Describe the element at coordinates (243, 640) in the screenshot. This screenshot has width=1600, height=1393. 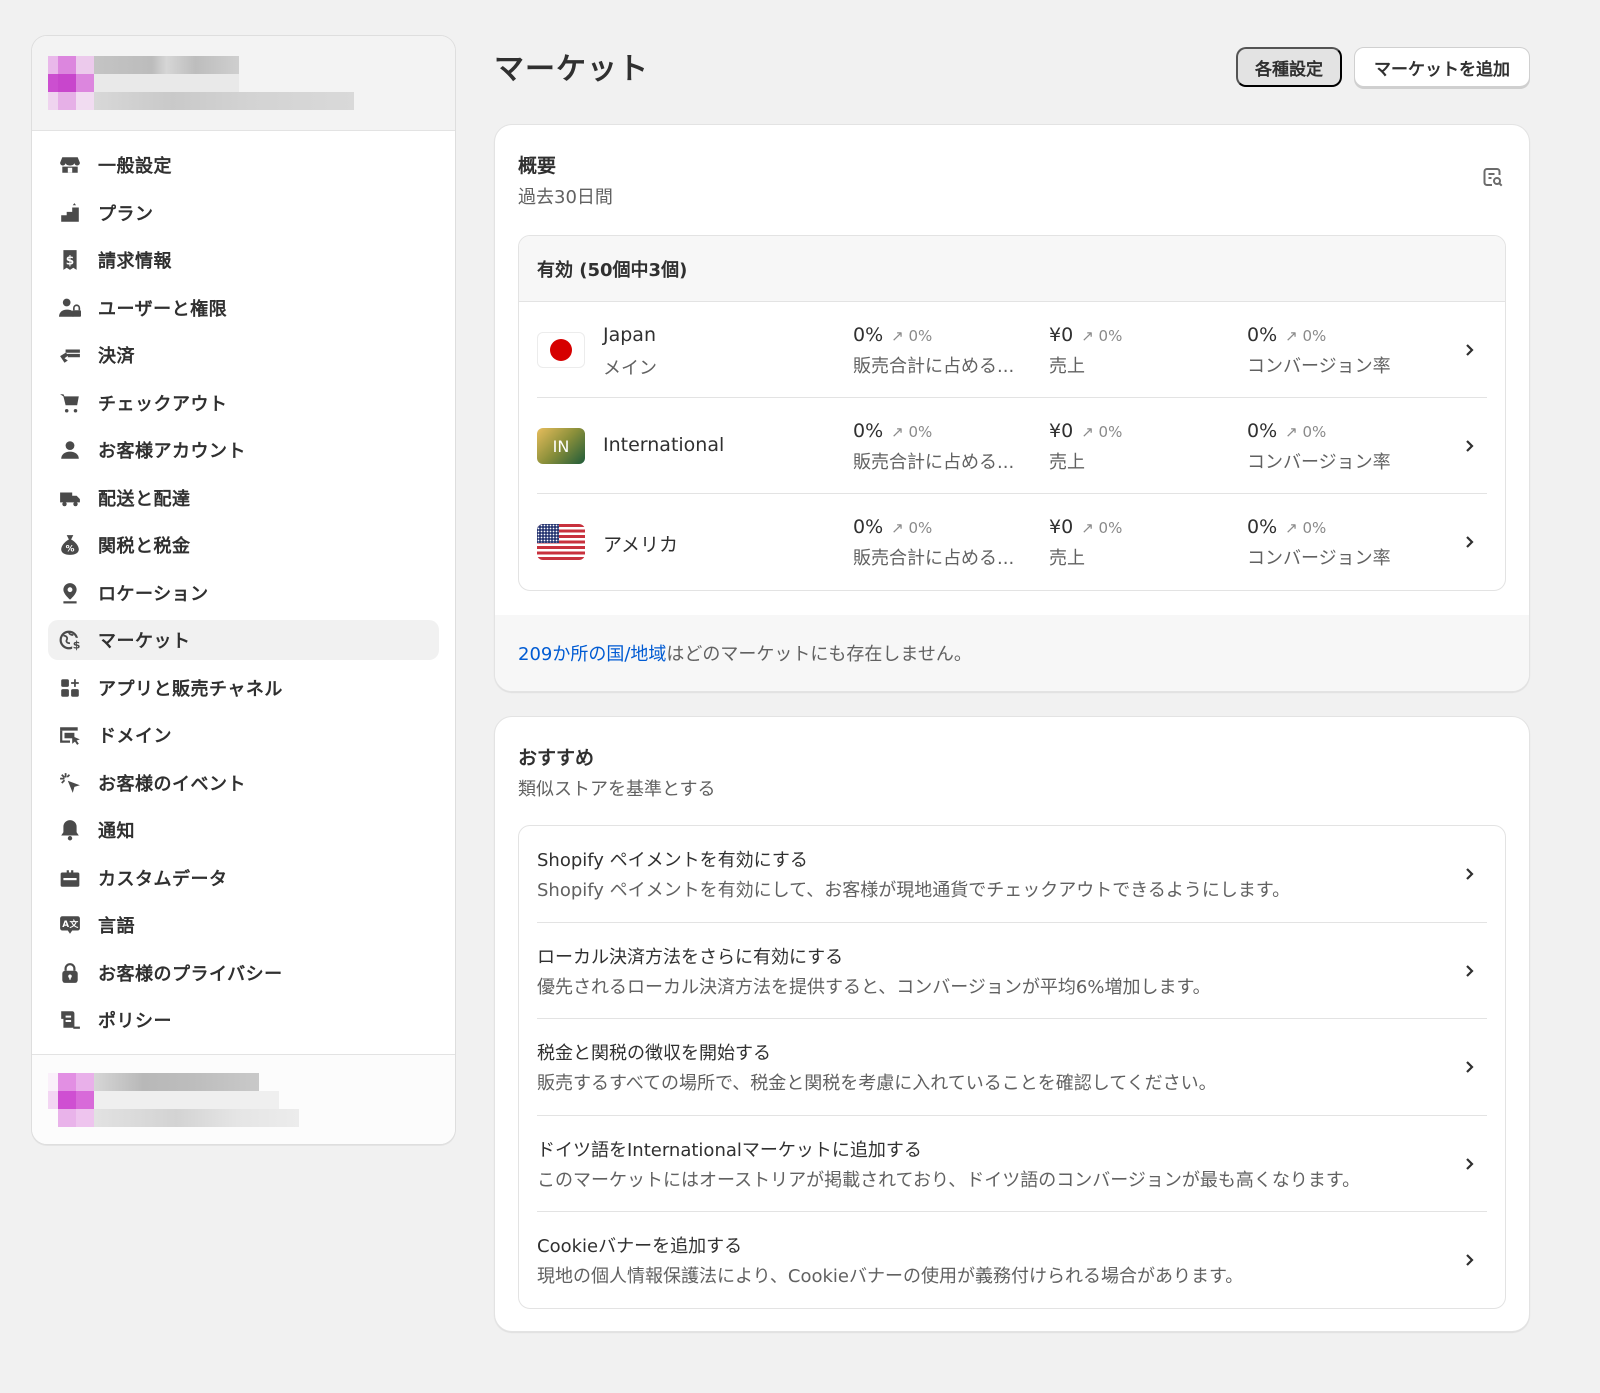
I see `sidebar-item-markets: $ マーケット` at that location.